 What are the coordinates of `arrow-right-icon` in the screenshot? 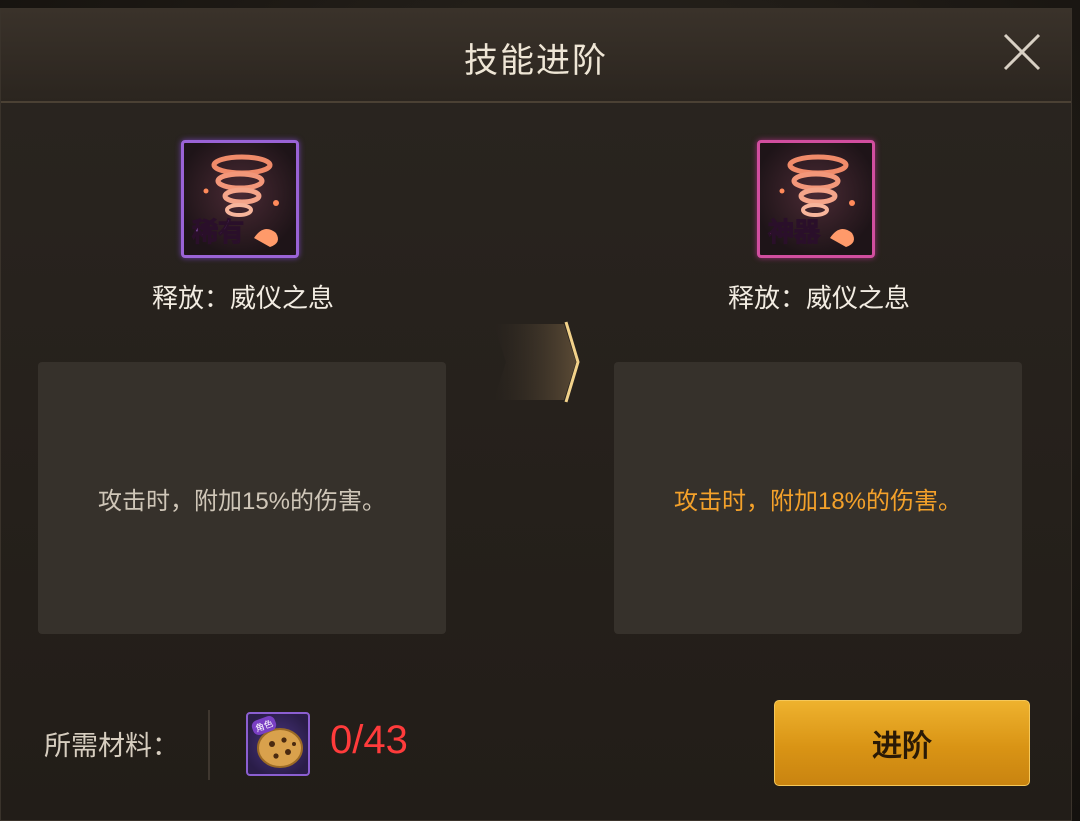 It's located at (539, 362).